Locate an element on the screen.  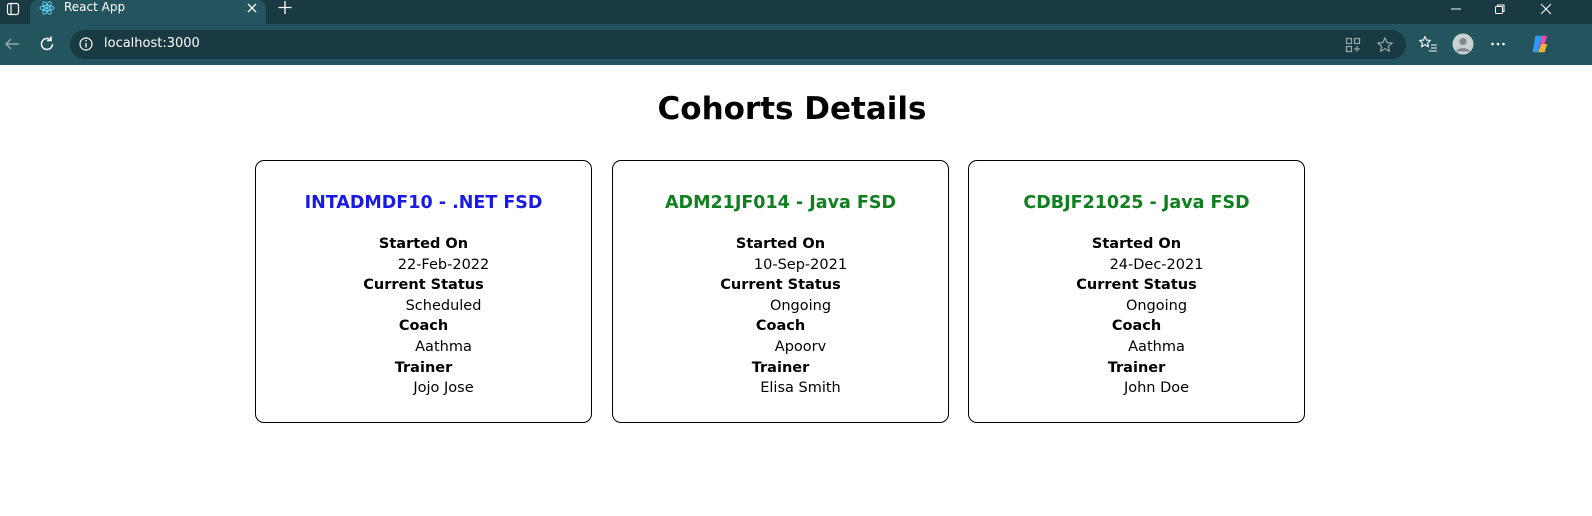
browser-toolbar: localhost:3000 is located at coordinates (796, 44).